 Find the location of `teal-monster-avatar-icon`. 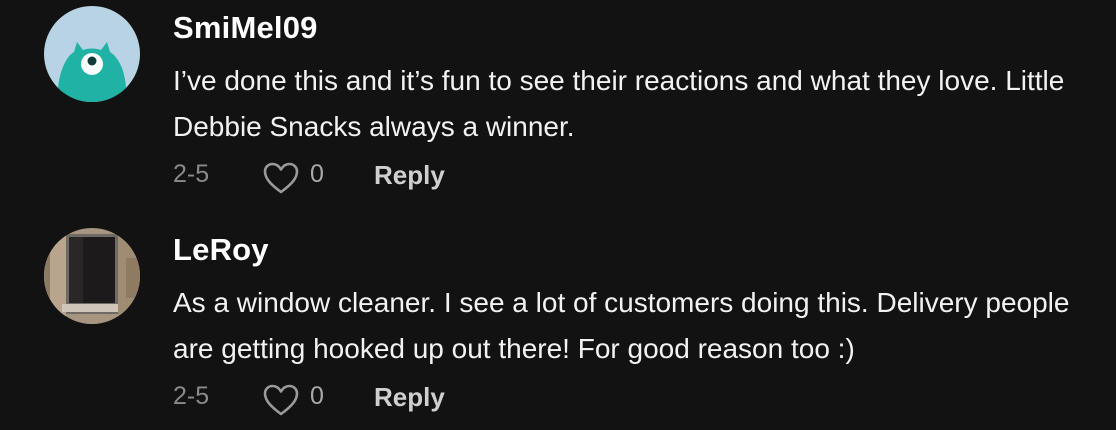

teal-monster-avatar-icon is located at coordinates (92, 54).